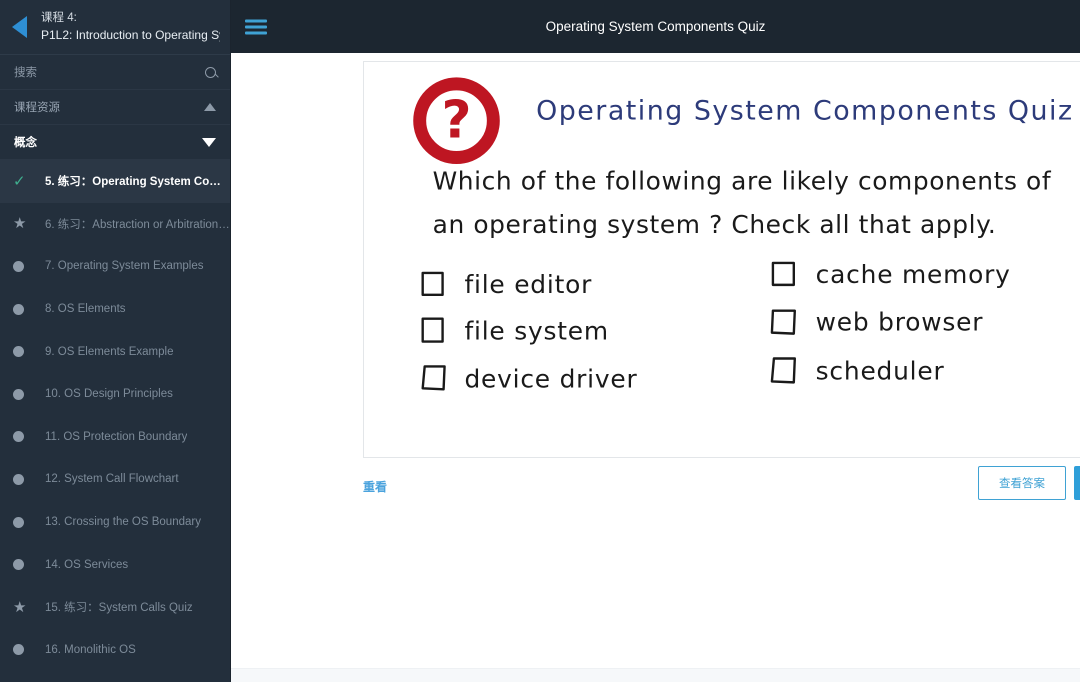 The height and width of the screenshot is (682, 1080). I want to click on svg-text: file editor, so click(528, 284).